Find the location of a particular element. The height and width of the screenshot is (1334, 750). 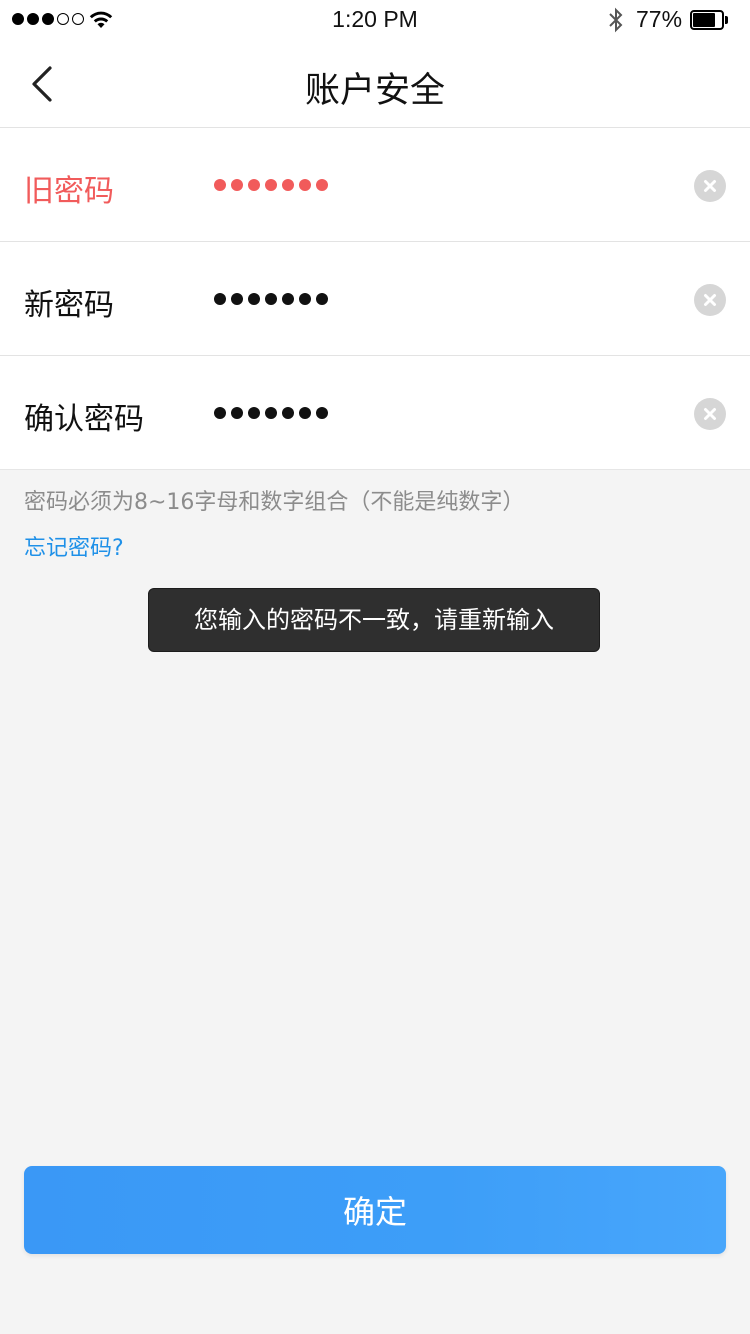

forgot-password-link: 忘记密码? is located at coordinates (74, 546).